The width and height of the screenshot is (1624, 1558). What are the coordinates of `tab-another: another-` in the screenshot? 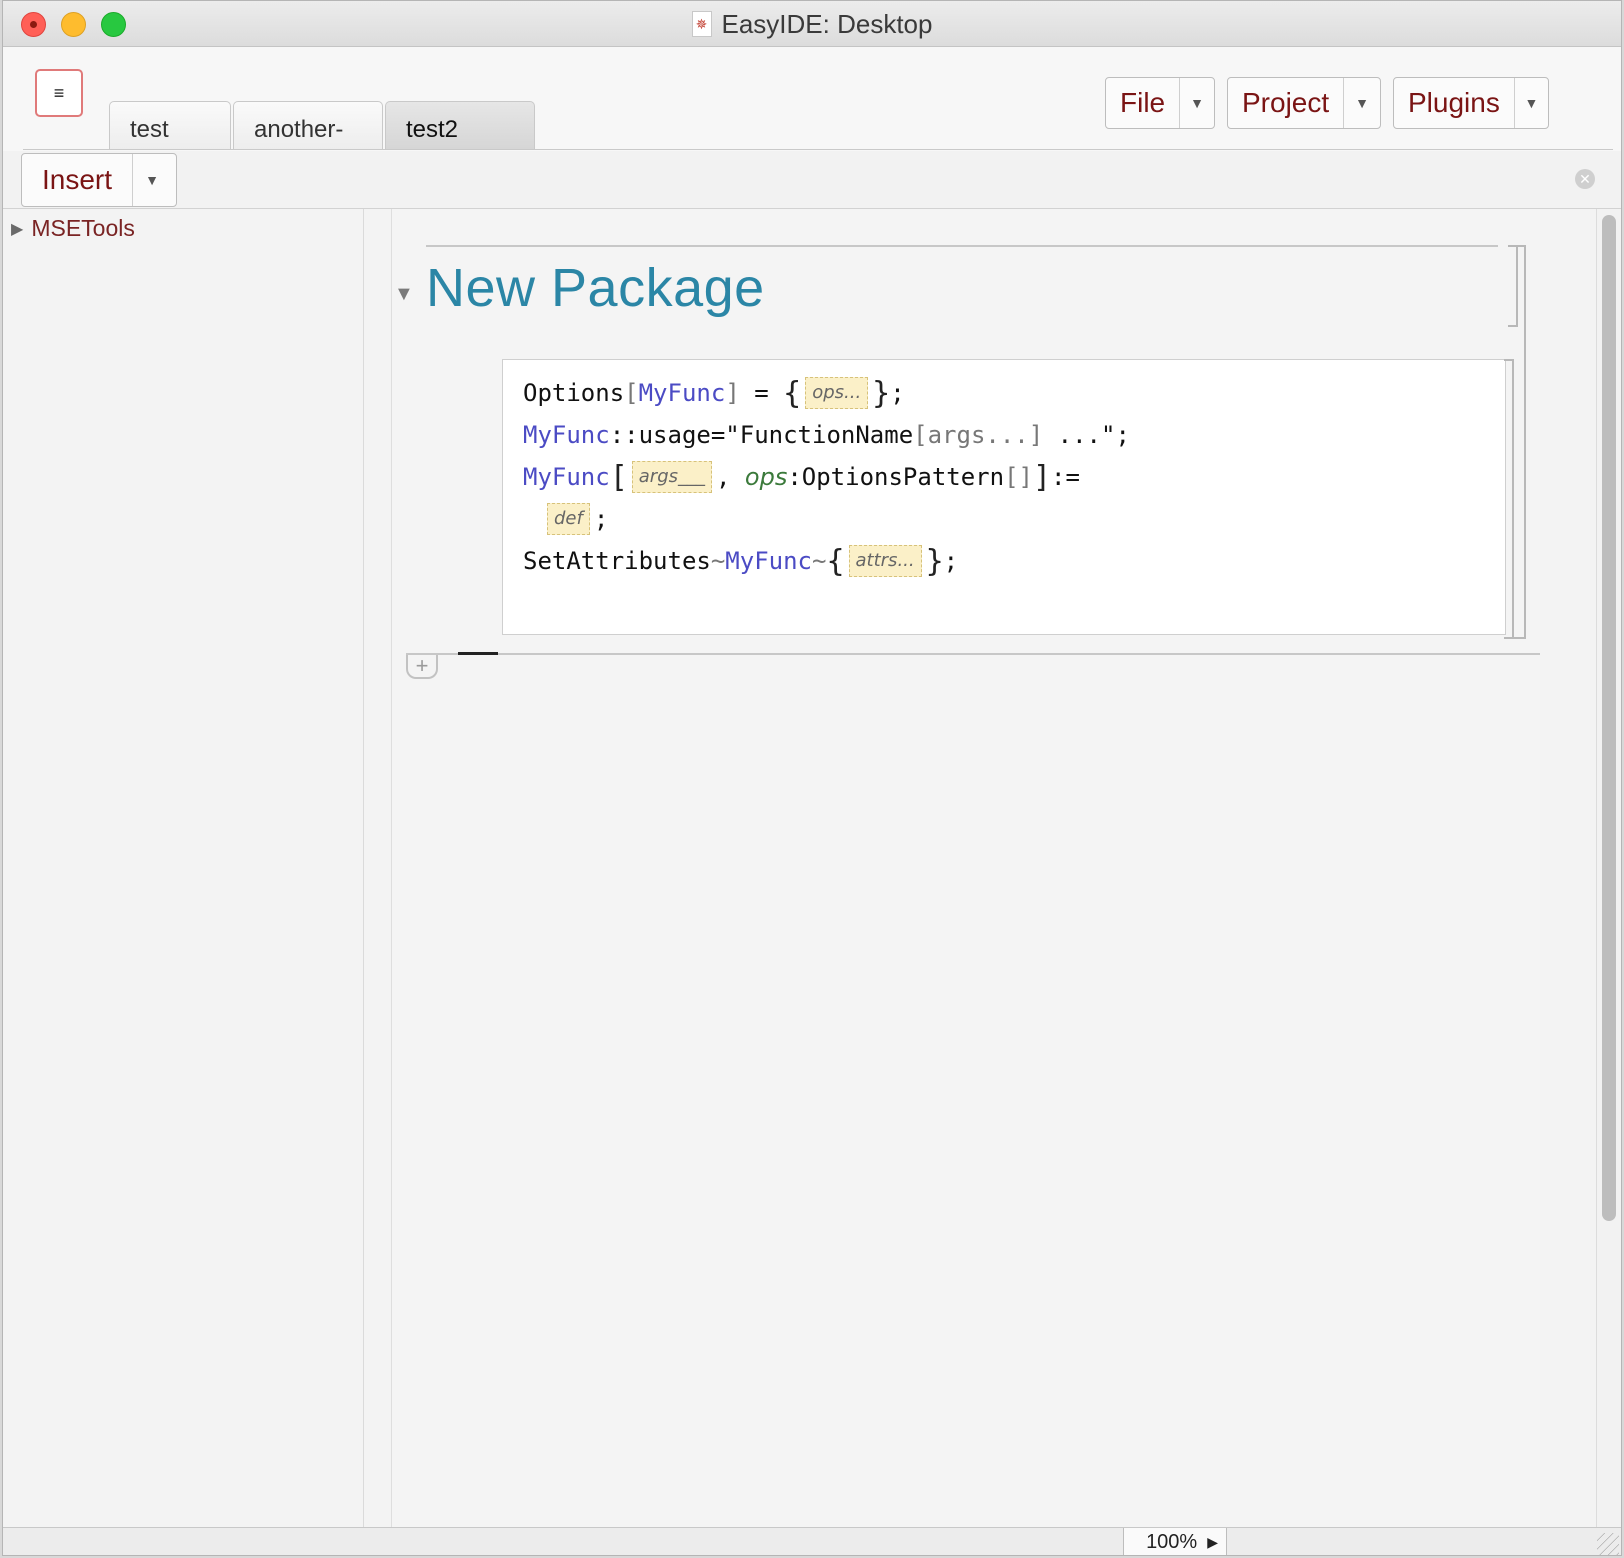 It's located at (308, 125).